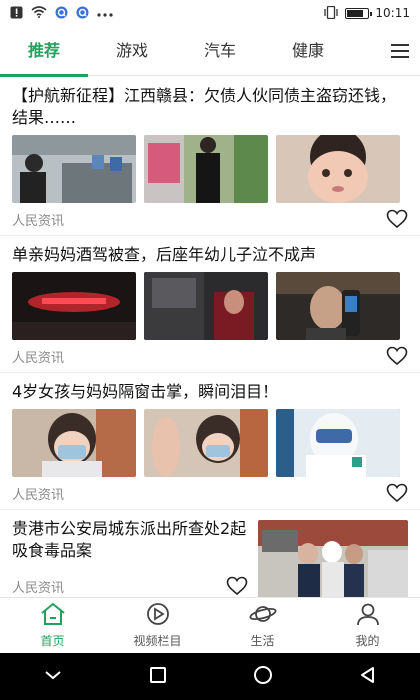 This screenshot has width=420, height=700. What do you see at coordinates (331, 13) in the screenshot?
I see `vibrate-icon` at bounding box center [331, 13].